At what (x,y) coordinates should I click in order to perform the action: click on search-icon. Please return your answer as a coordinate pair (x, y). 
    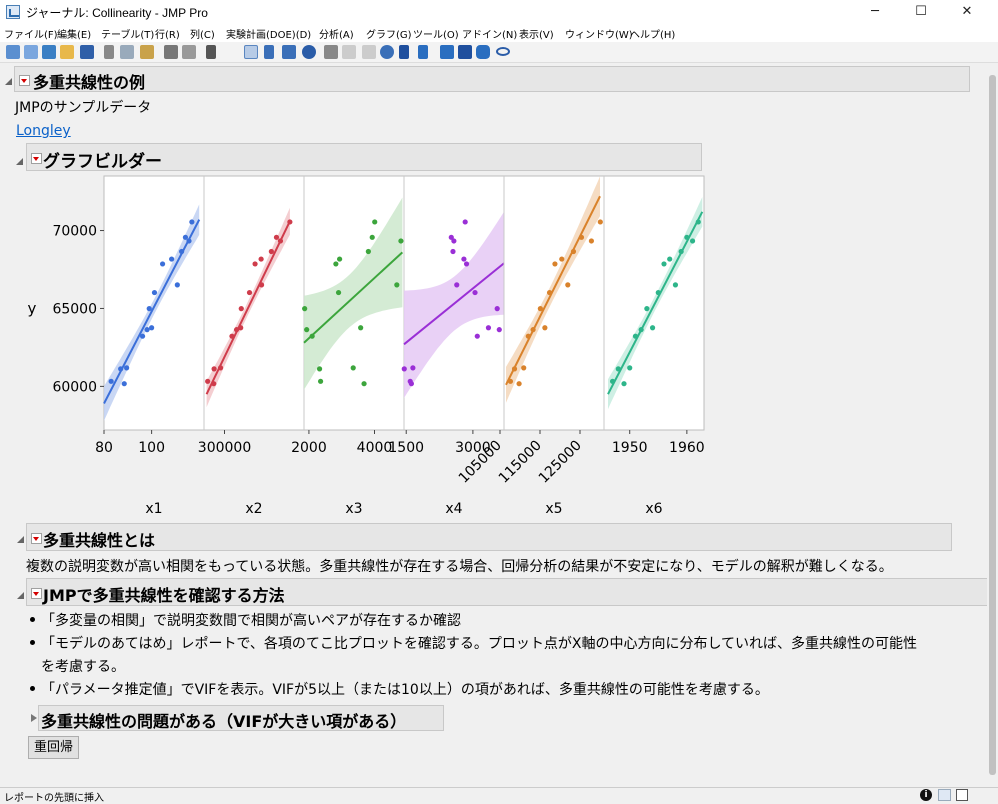
    Looking at the image, I should click on (211, 52).